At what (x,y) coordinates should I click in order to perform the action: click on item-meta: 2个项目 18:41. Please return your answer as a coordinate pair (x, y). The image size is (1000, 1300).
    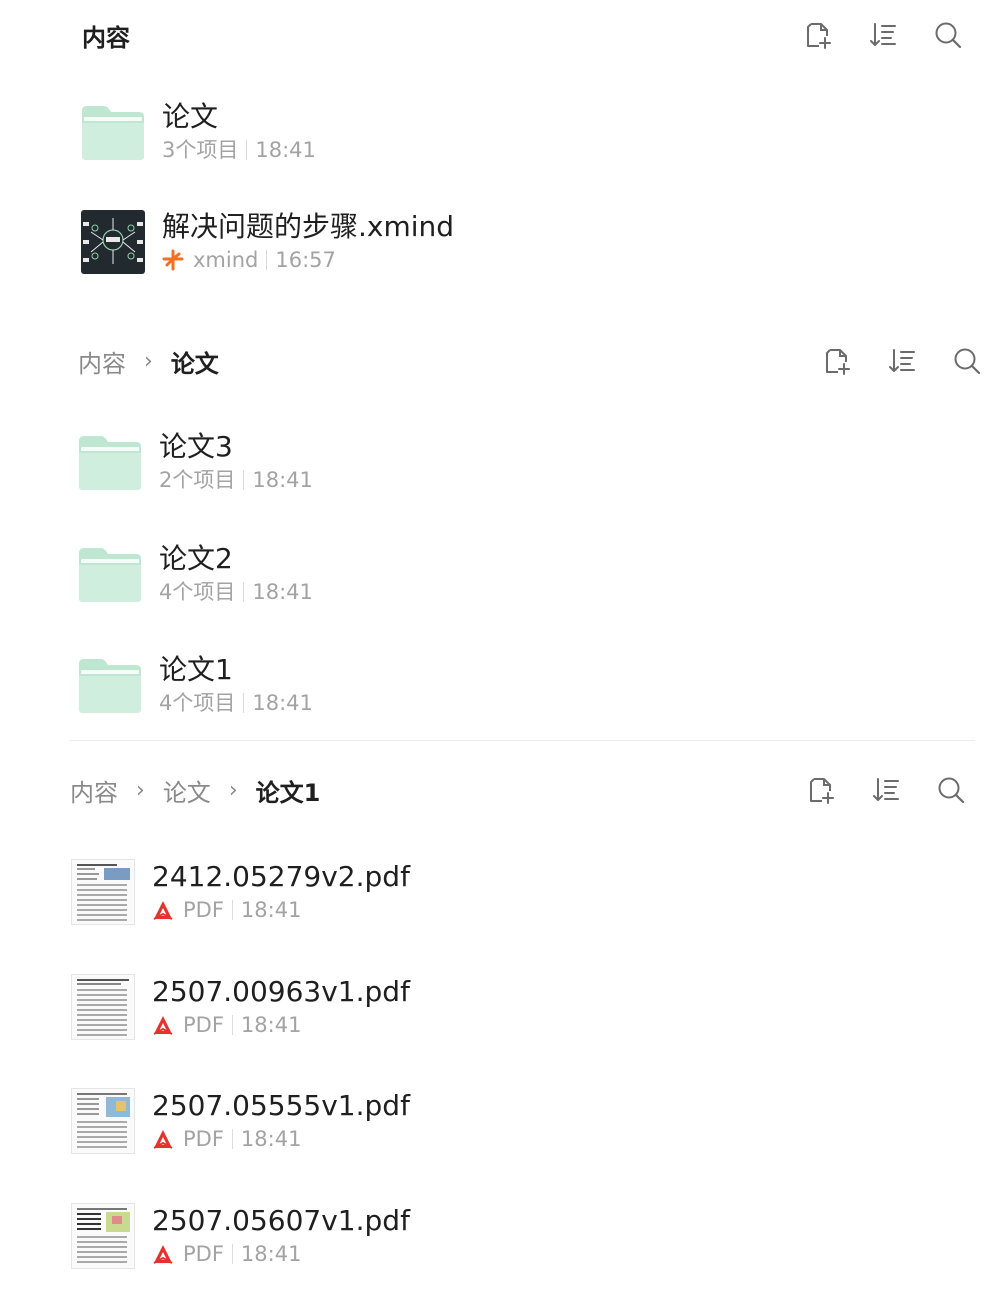
    Looking at the image, I should click on (236, 480).